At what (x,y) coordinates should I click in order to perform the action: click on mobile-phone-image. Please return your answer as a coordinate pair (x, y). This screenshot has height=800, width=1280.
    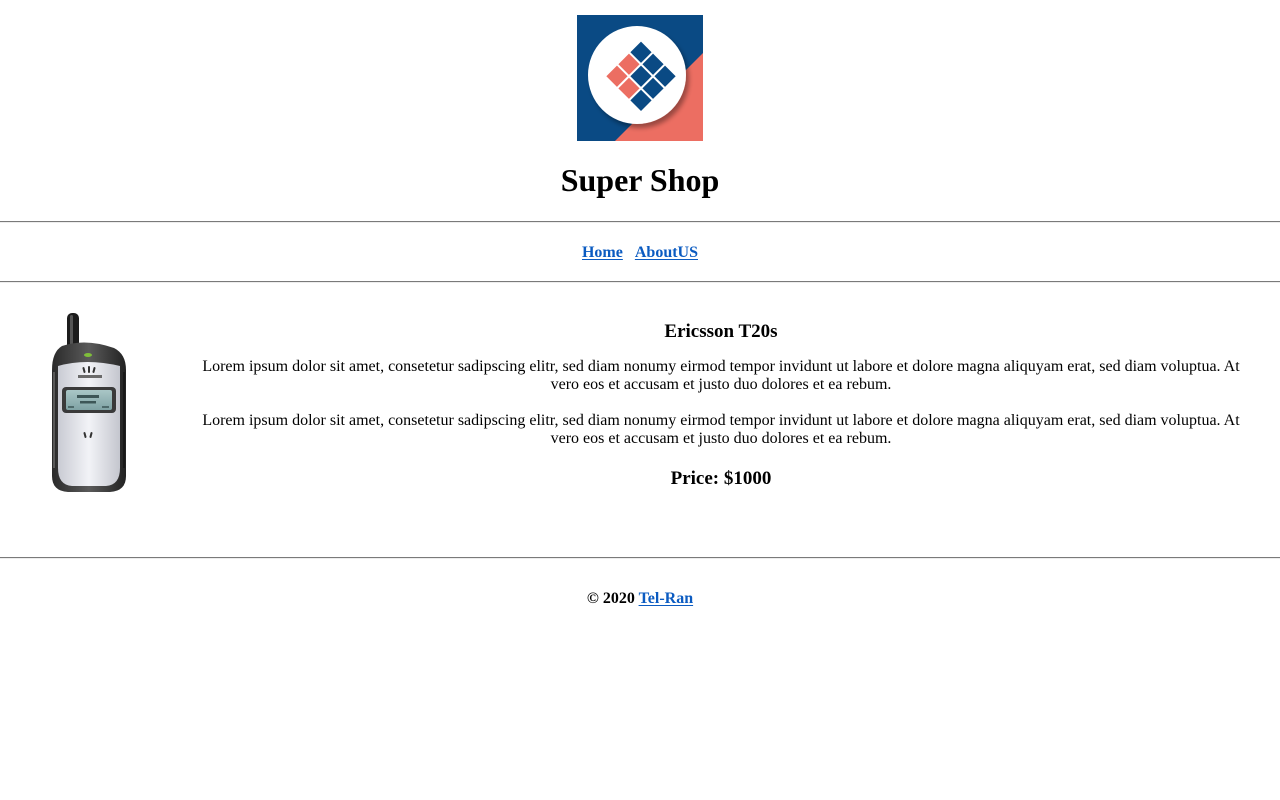
    Looking at the image, I should click on (90, 404).